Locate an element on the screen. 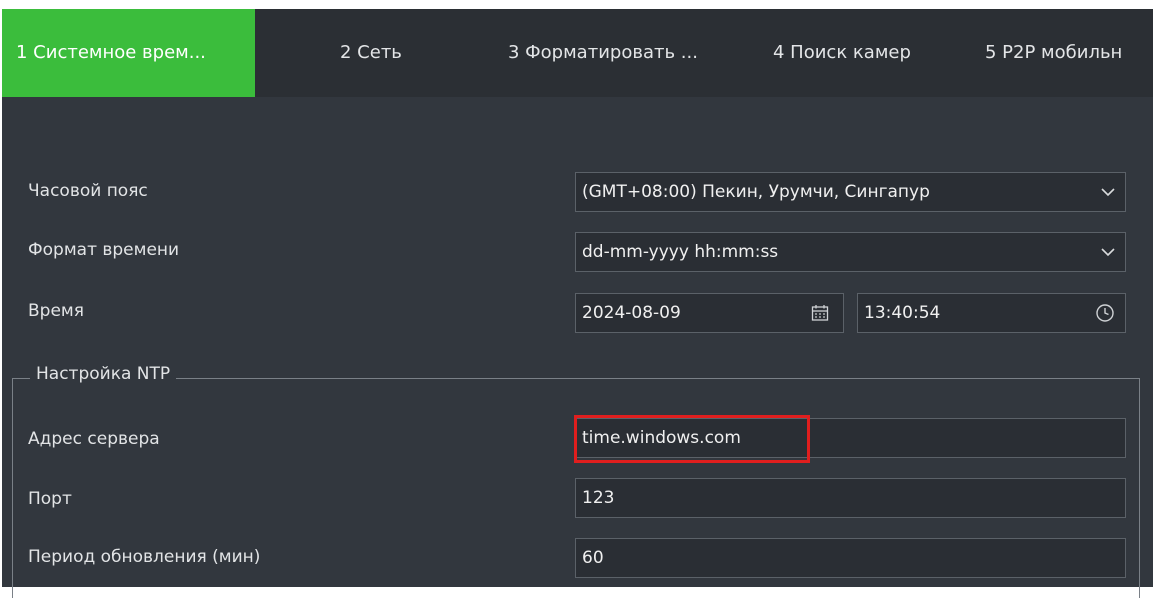 This screenshot has height=598, width=1153. time-format-select: dd-mm-yyyy hh:mm:ss is located at coordinates (850, 252).